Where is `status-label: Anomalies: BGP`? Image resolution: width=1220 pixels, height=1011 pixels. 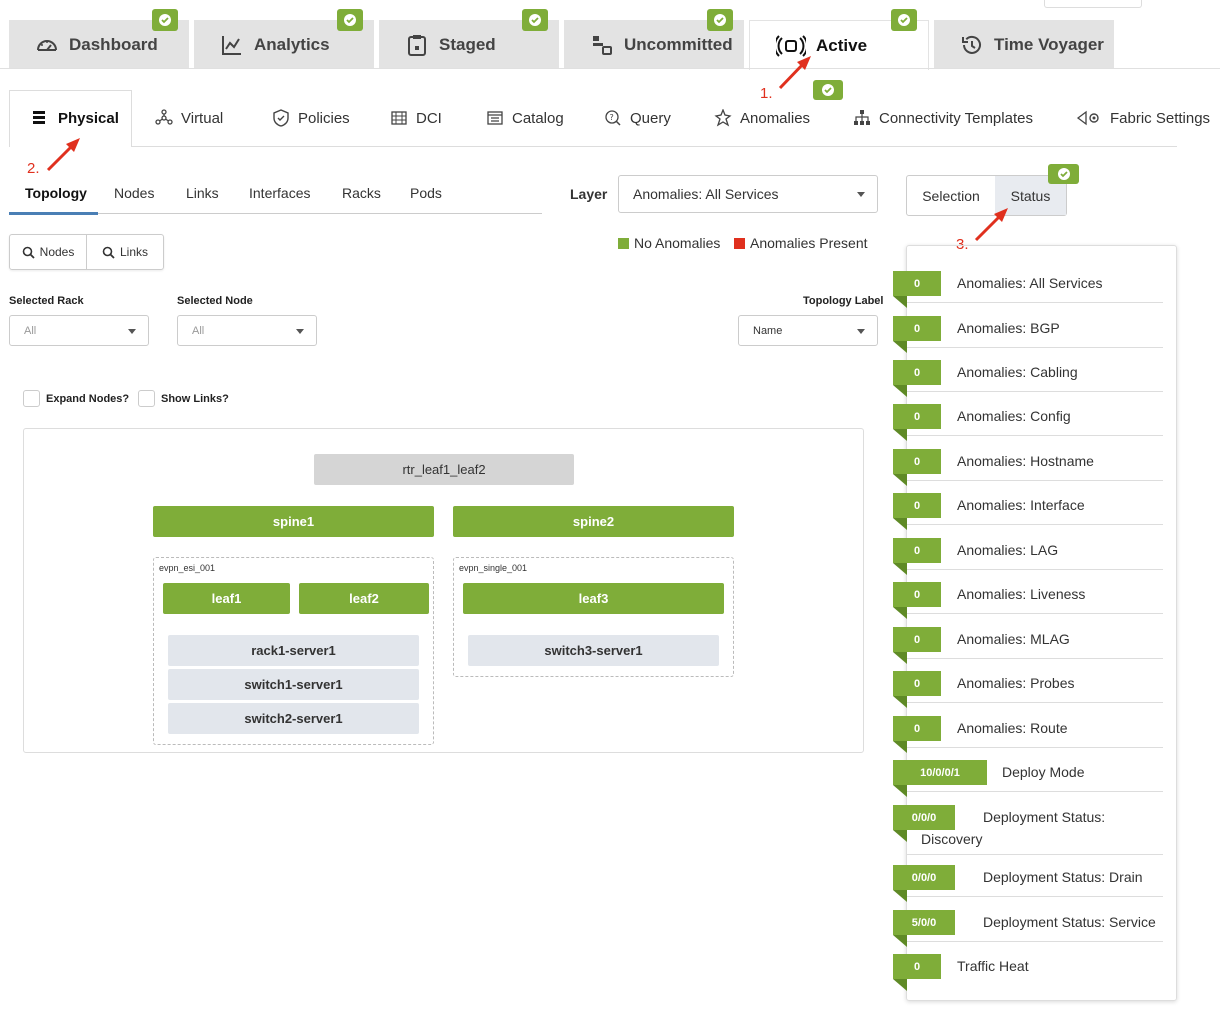
status-label: Anomalies: BGP is located at coordinates (1008, 328).